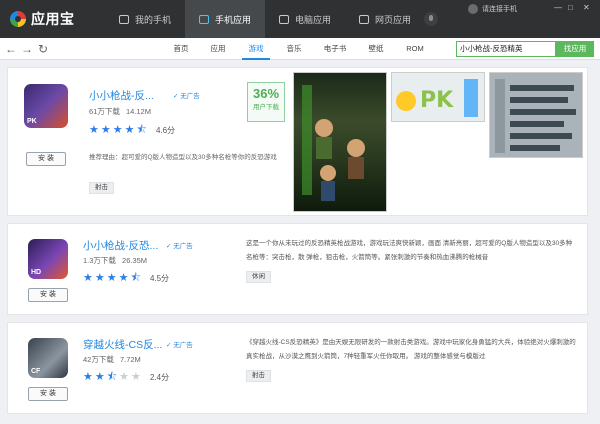 Image resolution: width=600 pixels, height=424 pixels. Describe the element at coordinates (27, 49) in the screenshot. I see `forward-arrow-icon: →` at that location.